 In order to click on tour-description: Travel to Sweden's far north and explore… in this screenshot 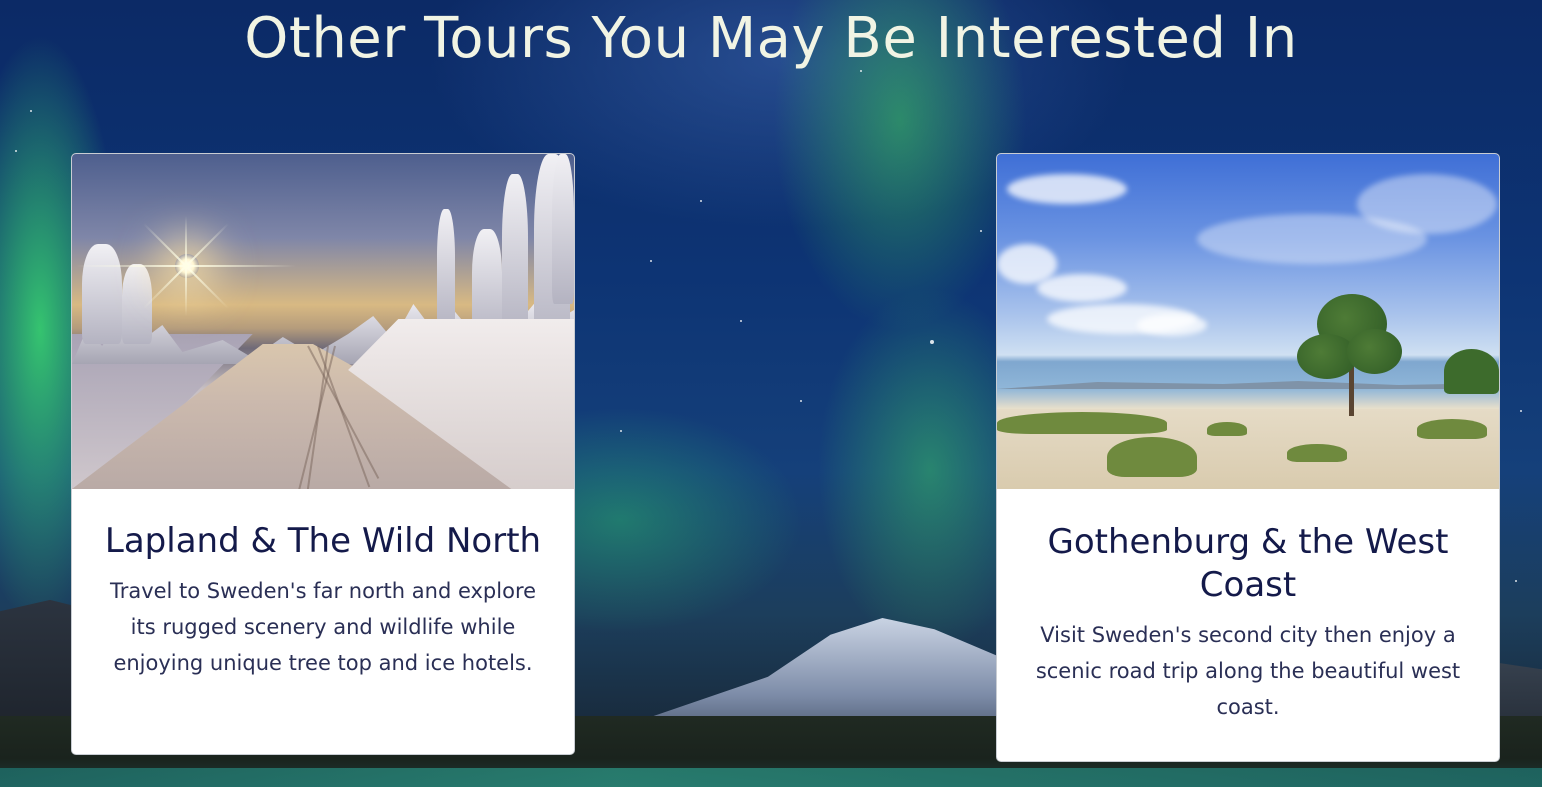, I will do `click(323, 627)`.